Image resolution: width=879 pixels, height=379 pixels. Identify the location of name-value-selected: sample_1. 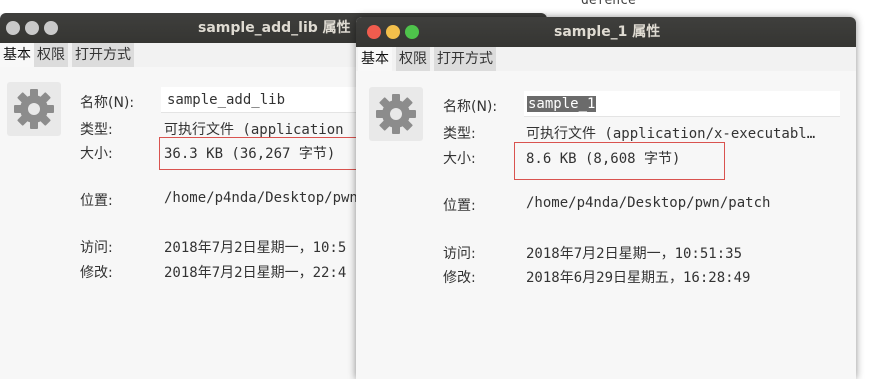
(562, 104).